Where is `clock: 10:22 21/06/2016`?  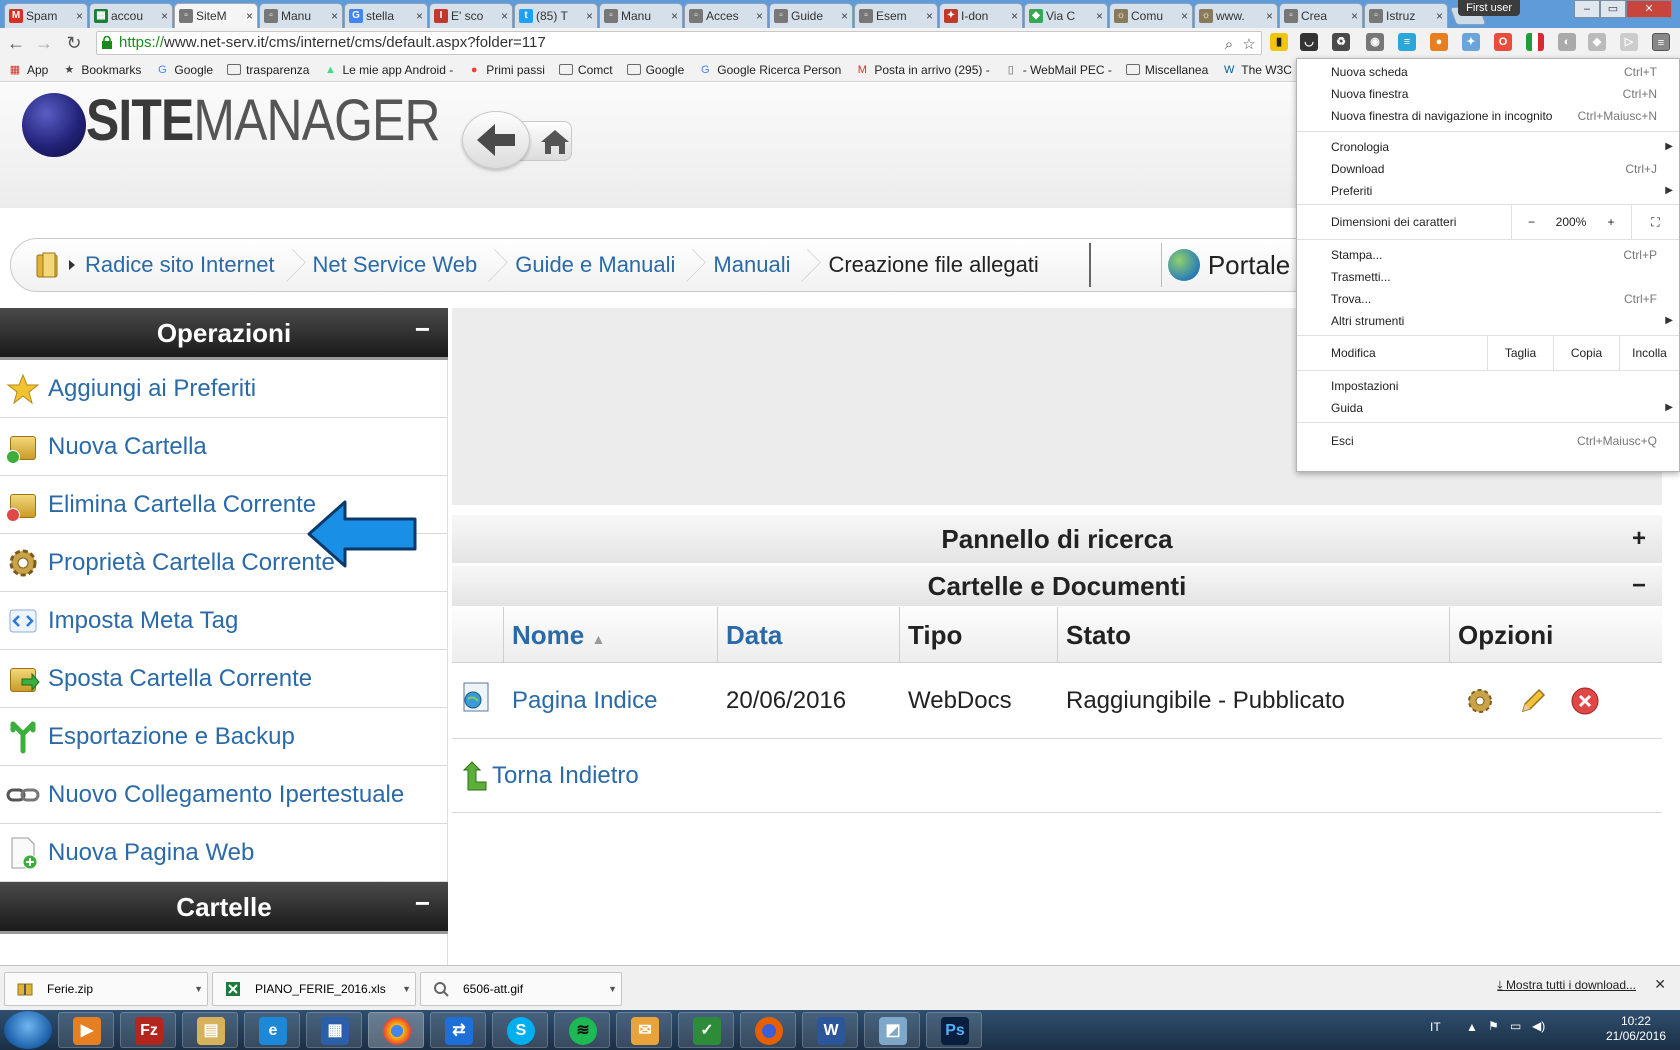 clock: 10:22 21/06/2016 is located at coordinates (1636, 1029).